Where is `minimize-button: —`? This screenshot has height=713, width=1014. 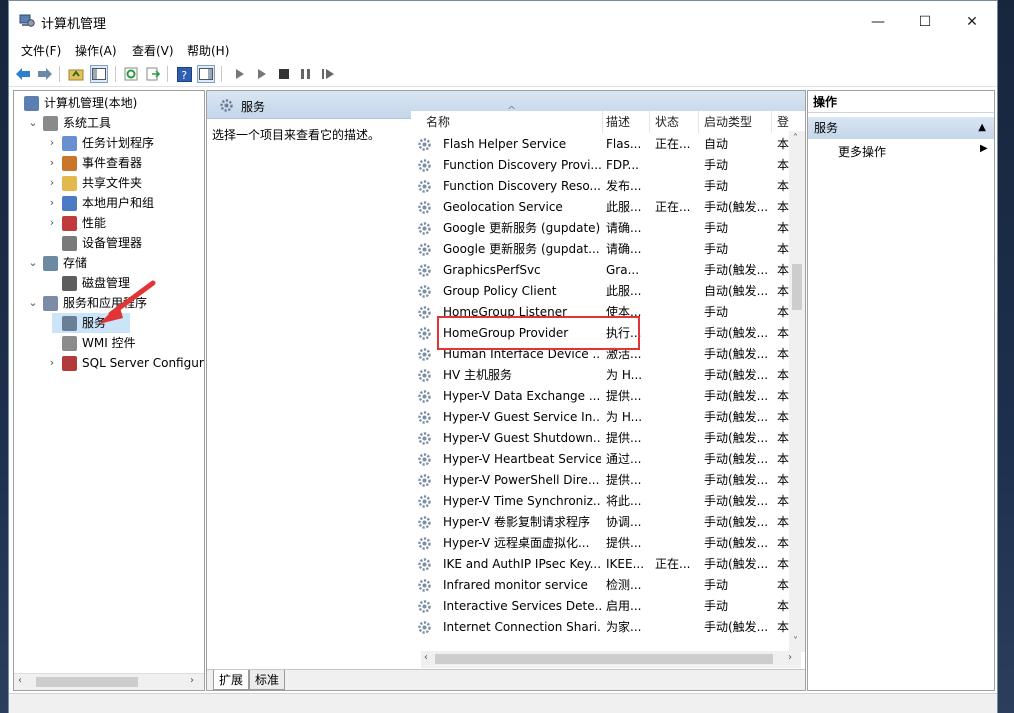
minimize-button: — is located at coordinates (878, 22).